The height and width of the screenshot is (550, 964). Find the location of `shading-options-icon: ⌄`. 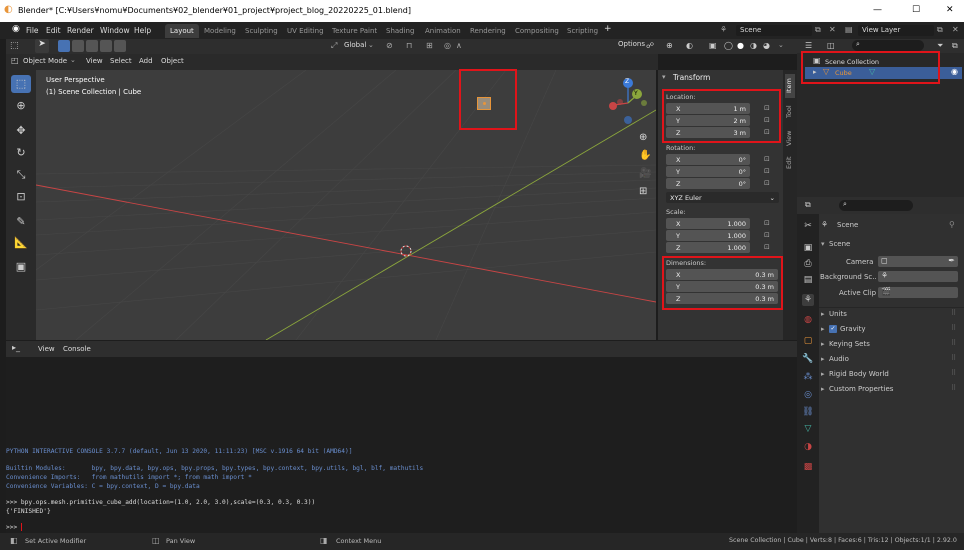

shading-options-icon: ⌄ is located at coordinates (781, 45).